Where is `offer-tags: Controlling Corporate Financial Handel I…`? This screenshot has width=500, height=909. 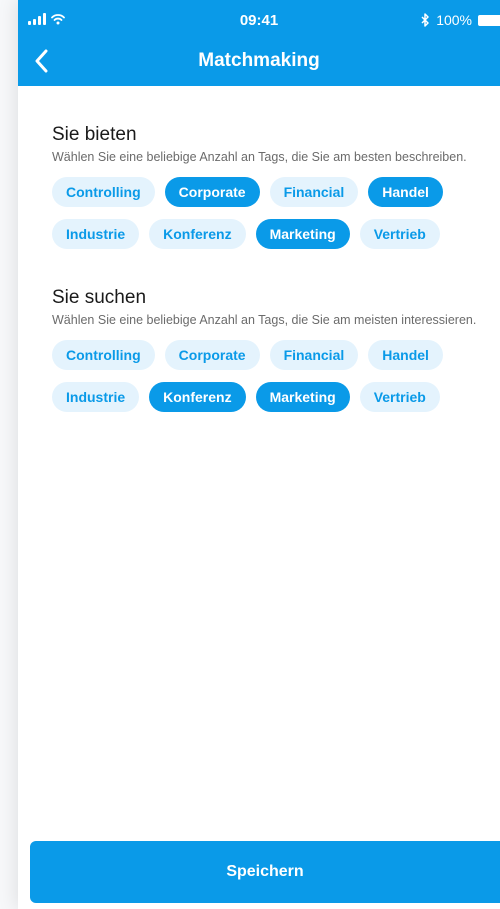 offer-tags: Controlling Corporate Financial Handel I… is located at coordinates (267, 219).